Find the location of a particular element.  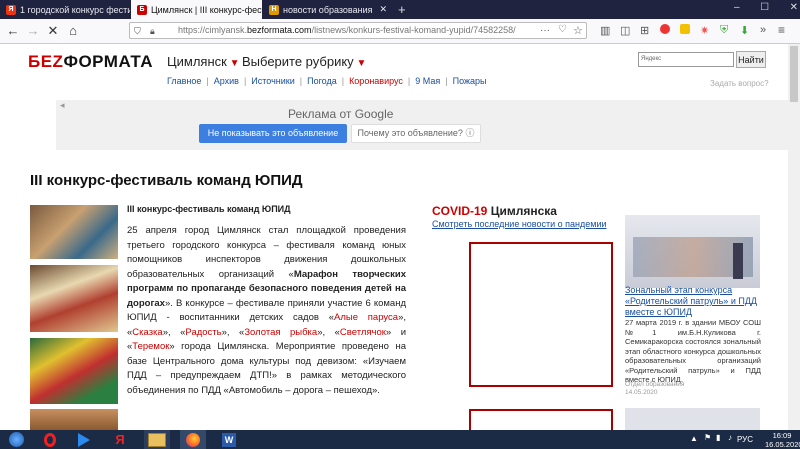

lock-icon: 🔒︎ is located at coordinates (152, 31).